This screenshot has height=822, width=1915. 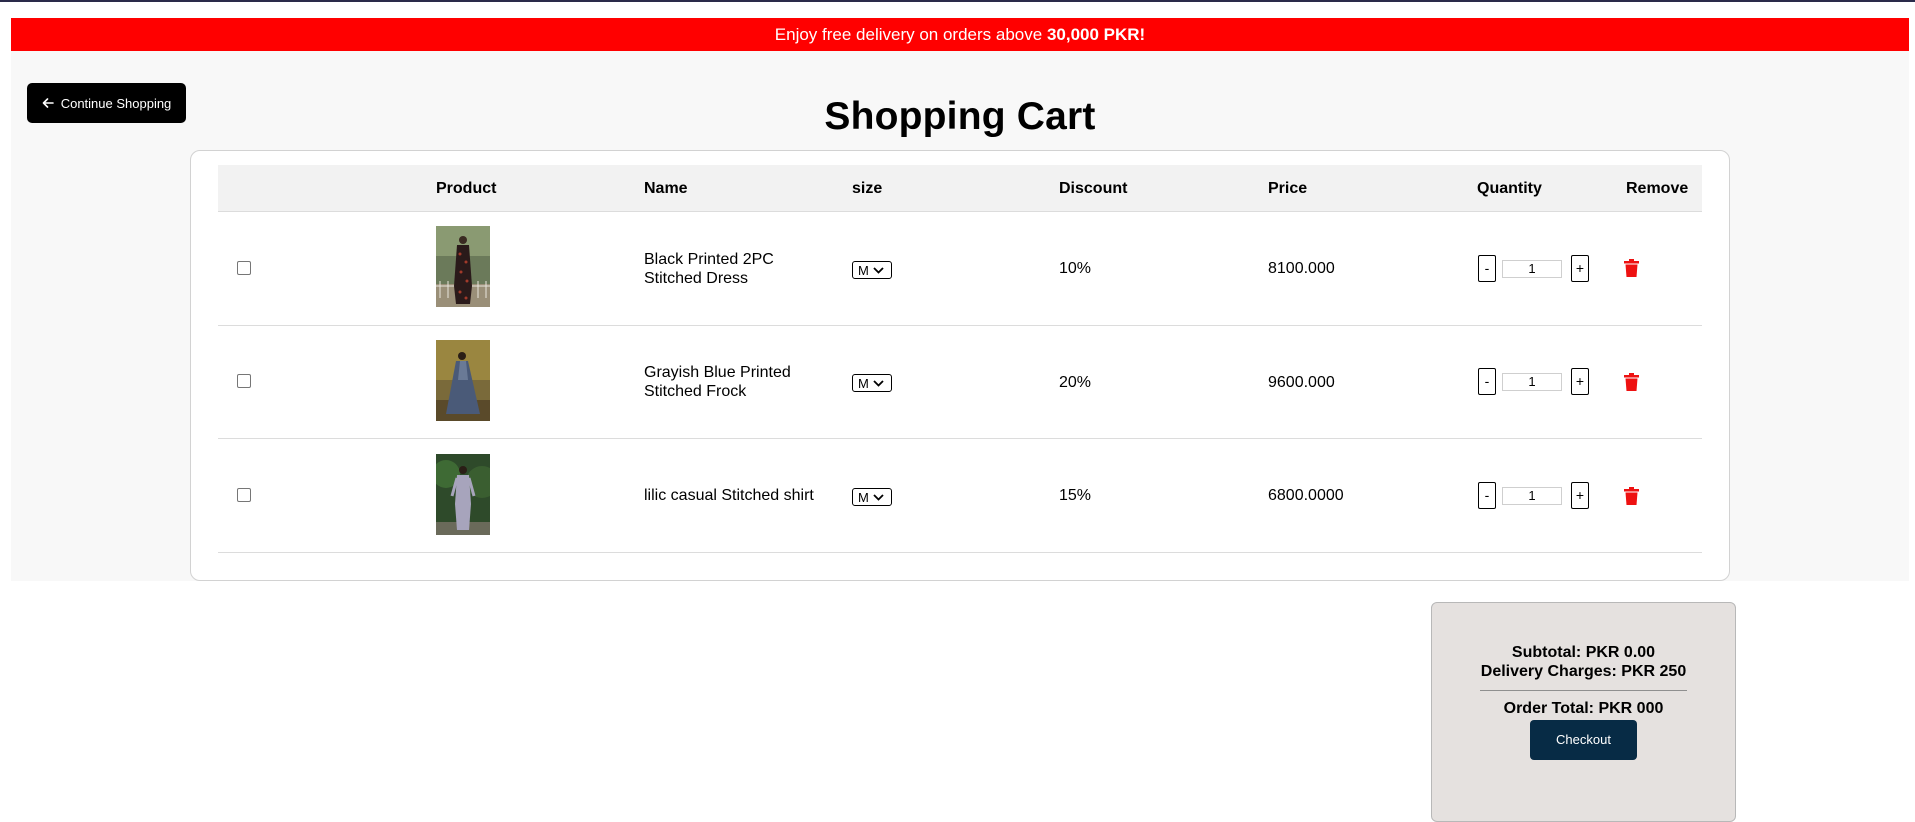 I want to click on price-value: 6800.0000, so click(x=1306, y=495).